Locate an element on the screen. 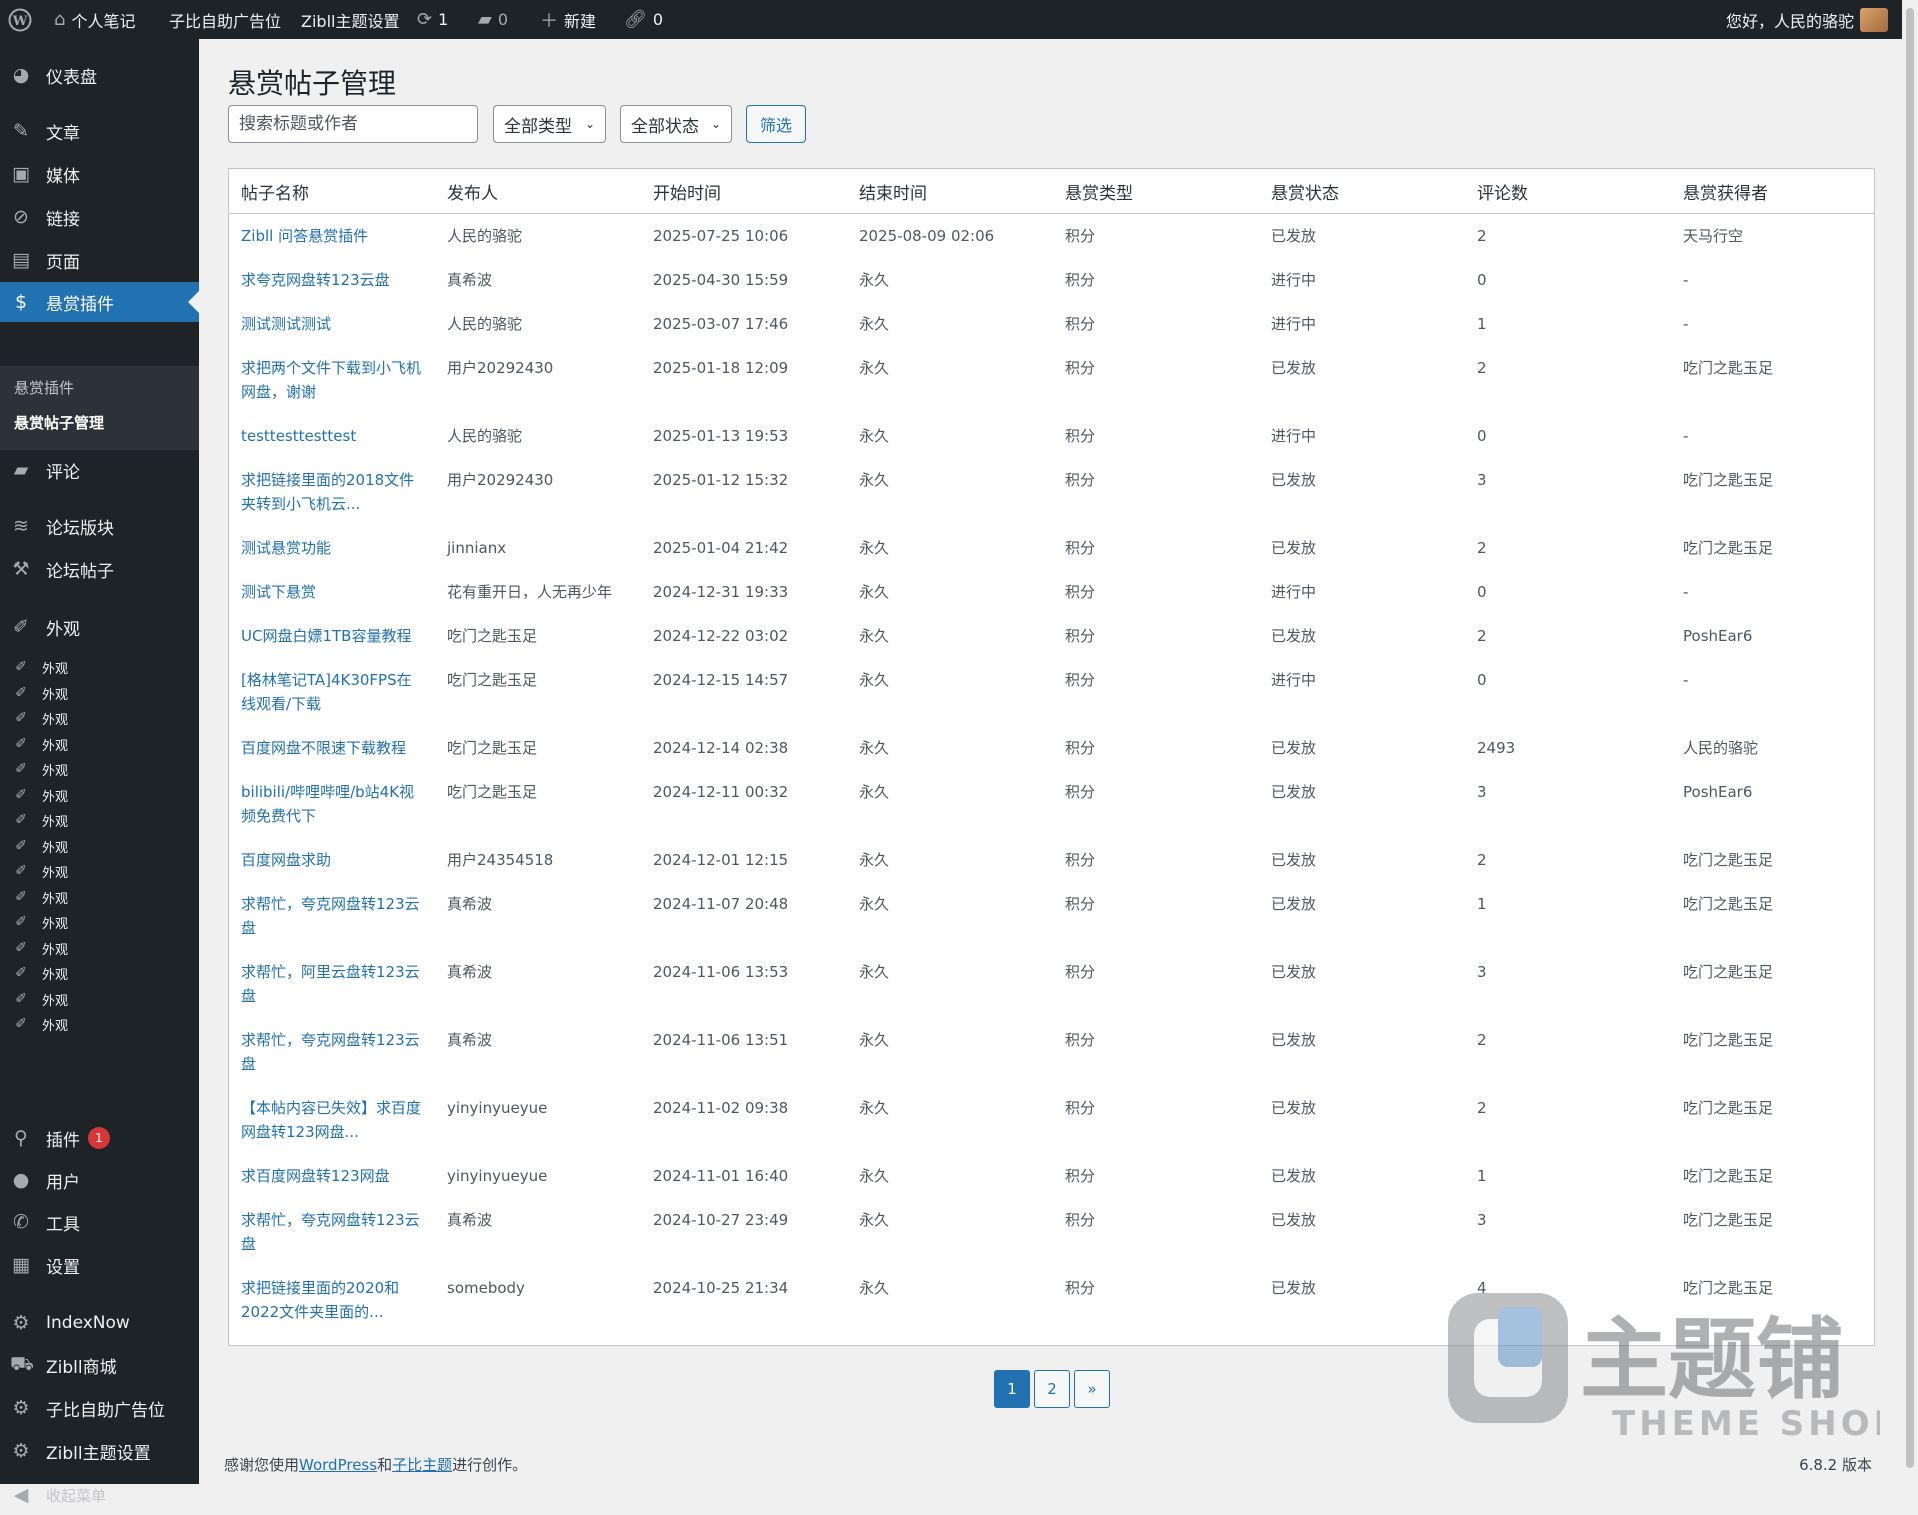 This screenshot has width=1918, height=1515. menu-bounty-plugin: $ 悬赏插件 is located at coordinates (99, 302).